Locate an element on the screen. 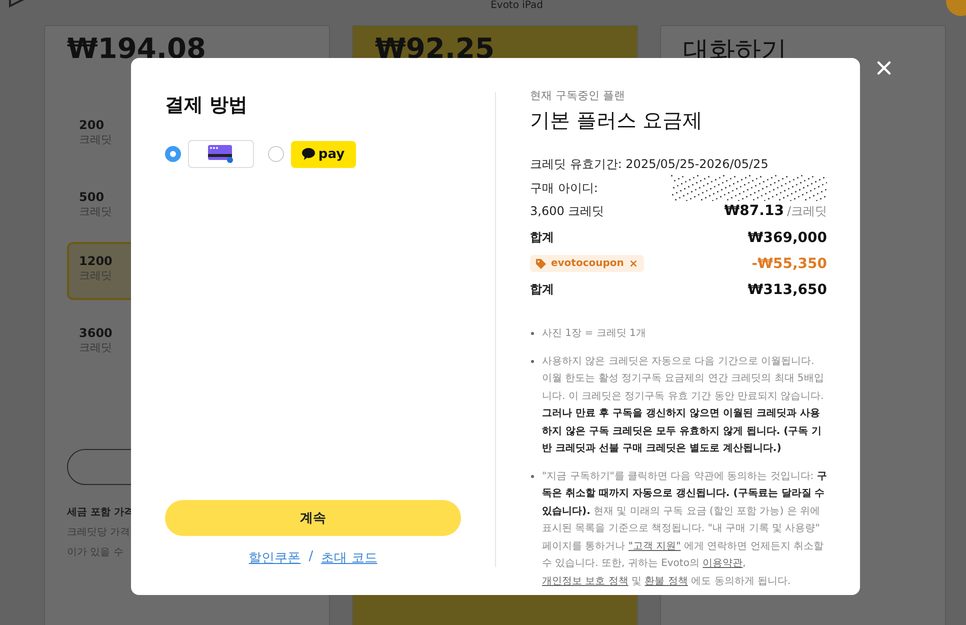  discount-amount: -₩55,350 is located at coordinates (789, 264).